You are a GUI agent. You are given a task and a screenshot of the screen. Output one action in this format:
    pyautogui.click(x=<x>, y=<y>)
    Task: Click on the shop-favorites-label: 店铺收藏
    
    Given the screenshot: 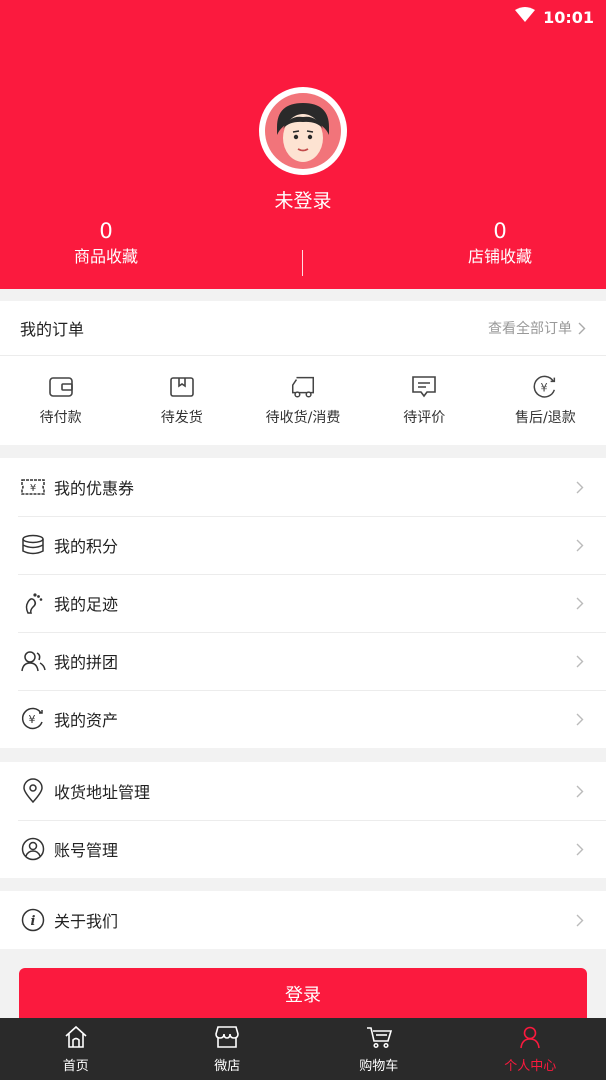 What is the action you would take?
    pyautogui.click(x=499, y=256)
    